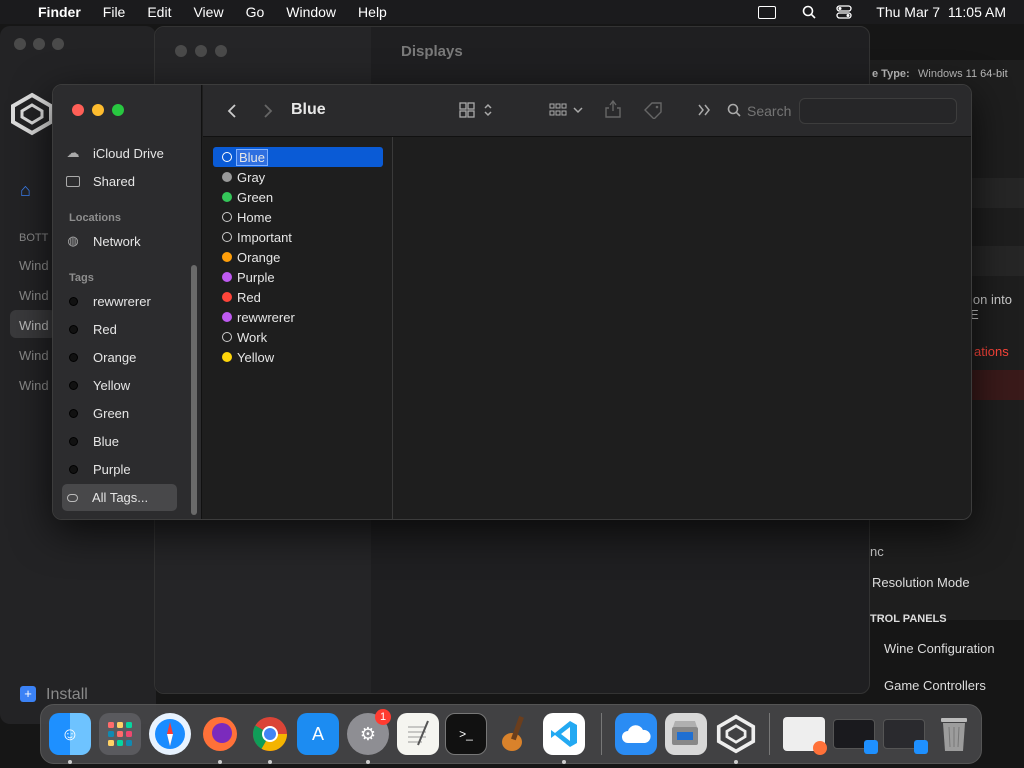 The width and height of the screenshot is (1024, 768). I want to click on sidebar-tag-purple: Purple, so click(120, 469).